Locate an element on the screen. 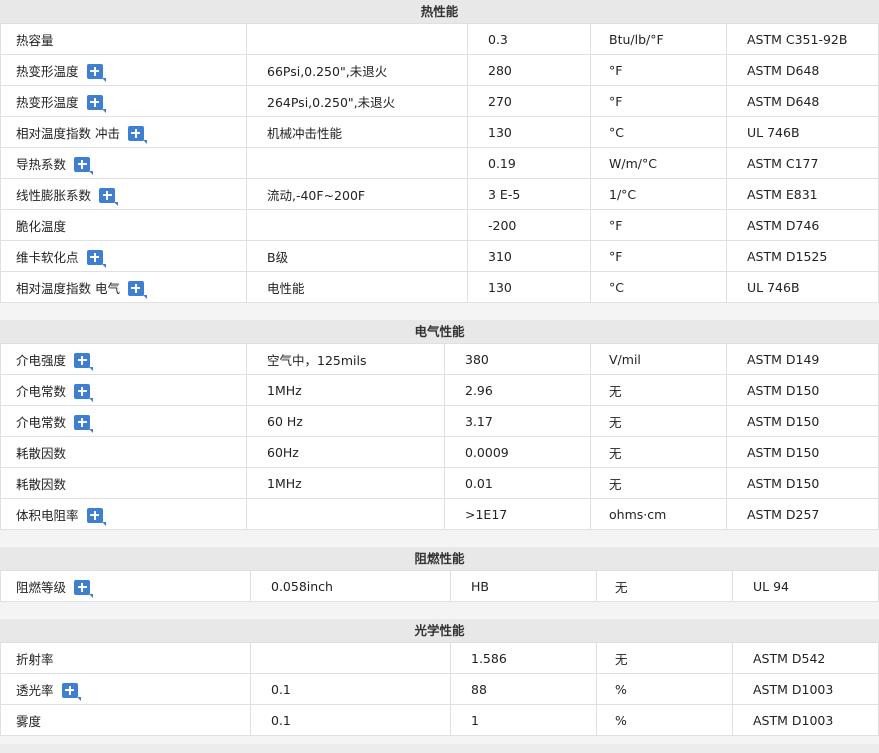 This screenshot has width=879, height=753. test-standard: ASTM D257 is located at coordinates (783, 514).